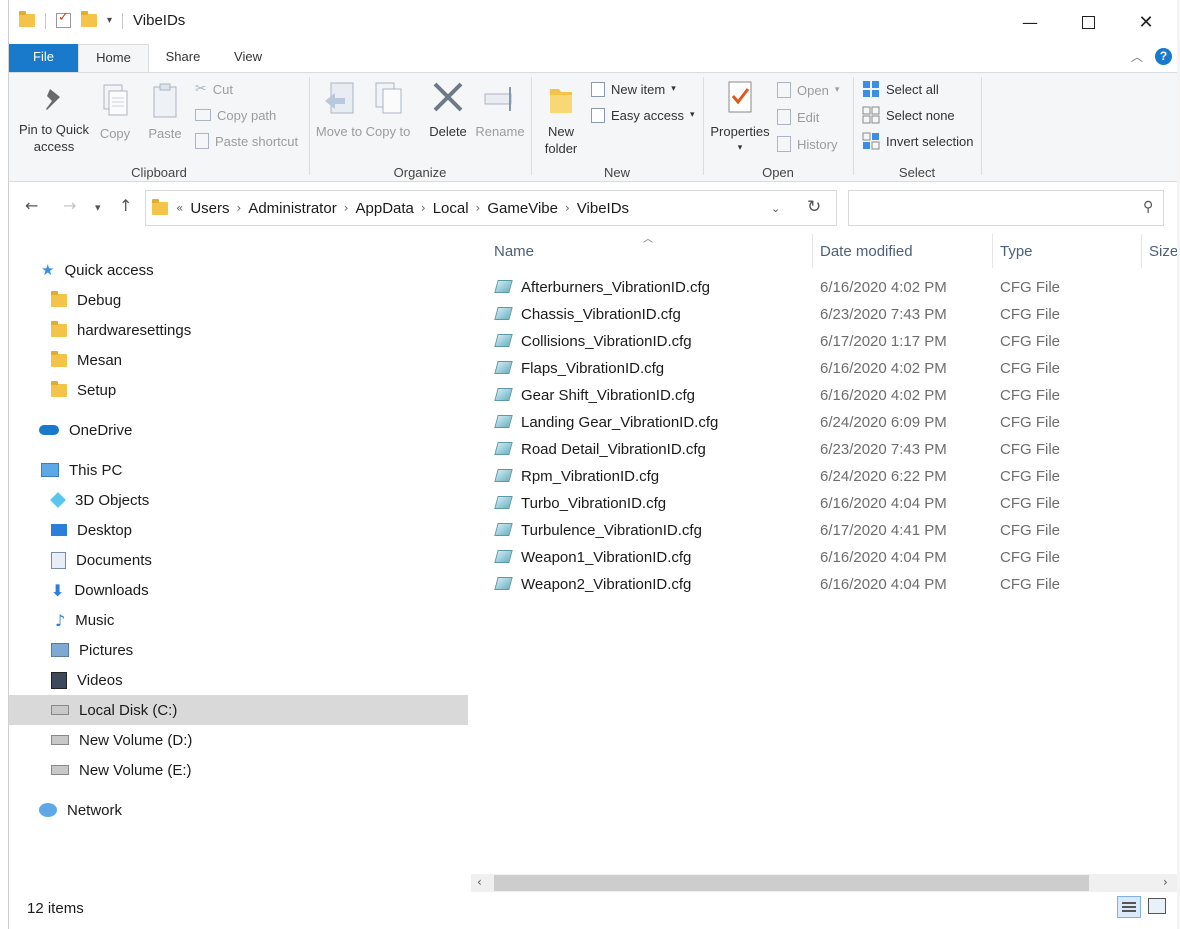  I want to click on close-button: ✕, so click(1146, 22).